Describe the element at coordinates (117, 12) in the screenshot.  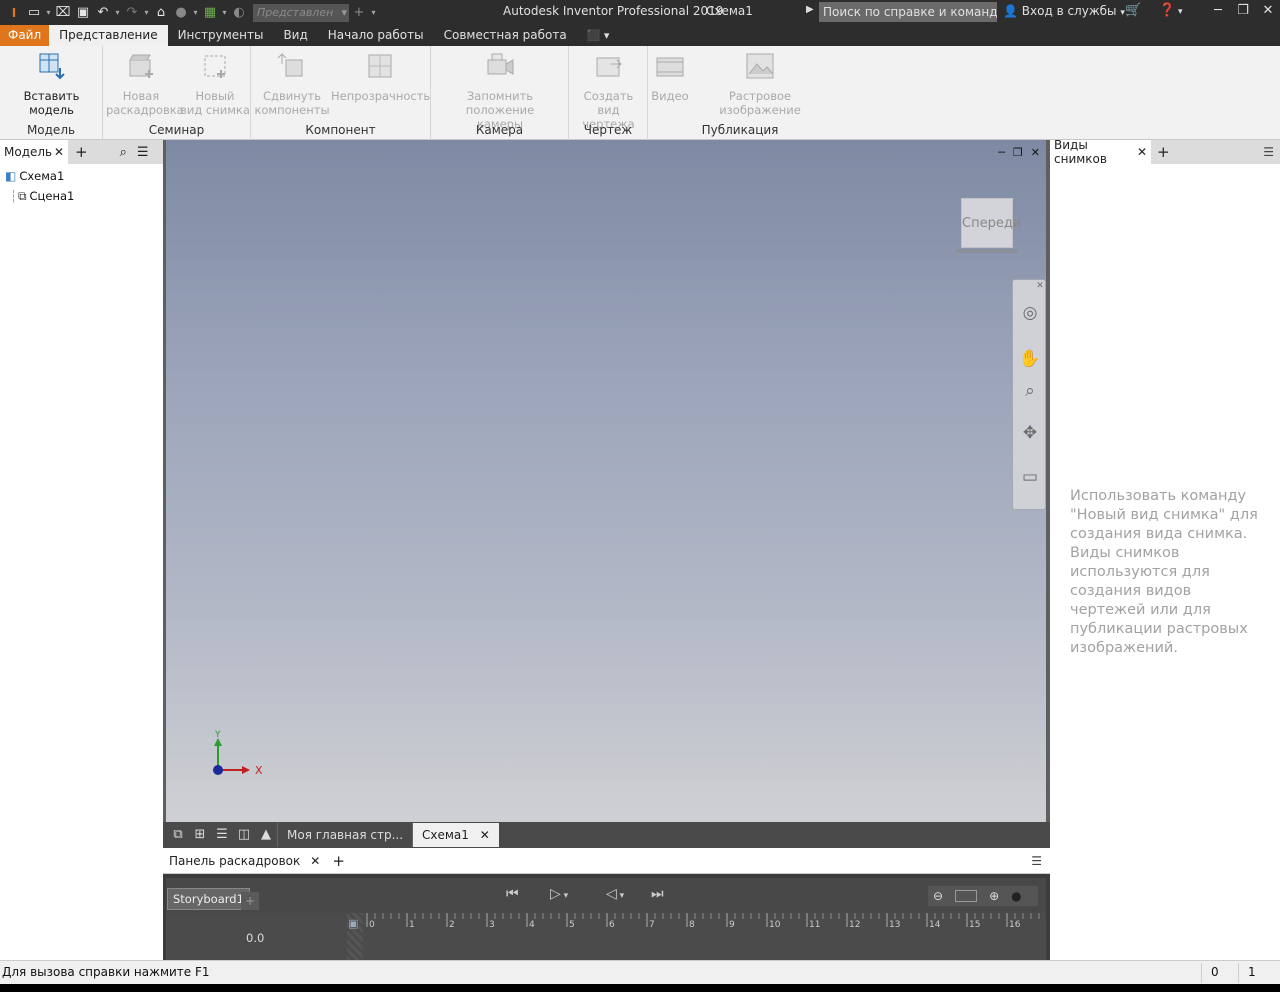
I see `undo-dropdown-icon: ▾` at that location.